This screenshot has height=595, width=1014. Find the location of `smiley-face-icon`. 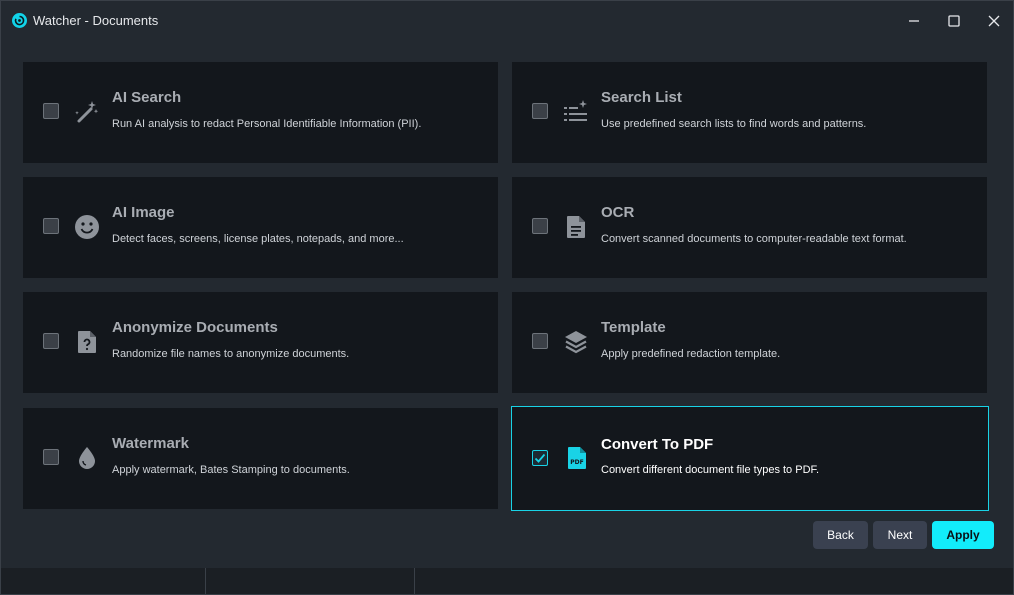

smiley-face-icon is located at coordinates (87, 227).